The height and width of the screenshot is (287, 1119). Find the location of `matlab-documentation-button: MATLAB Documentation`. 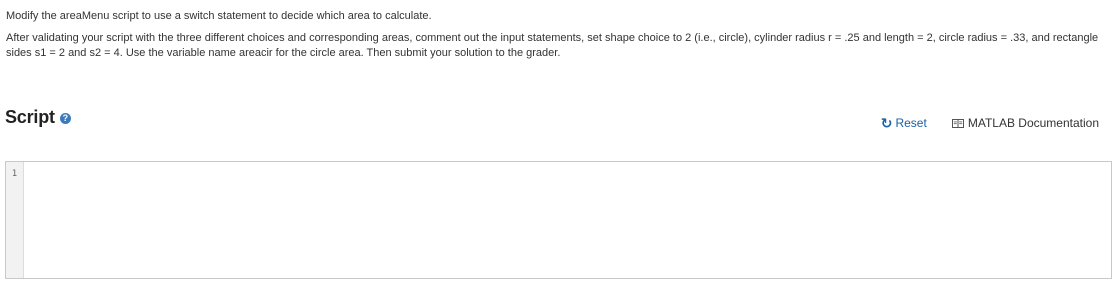

matlab-documentation-button: MATLAB Documentation is located at coordinates (1025, 123).